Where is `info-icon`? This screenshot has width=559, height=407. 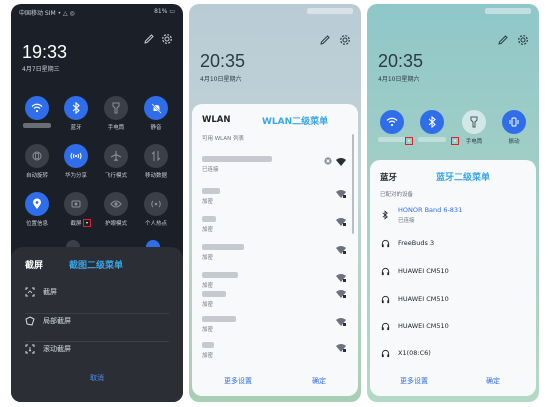
info-icon is located at coordinates (328, 161).